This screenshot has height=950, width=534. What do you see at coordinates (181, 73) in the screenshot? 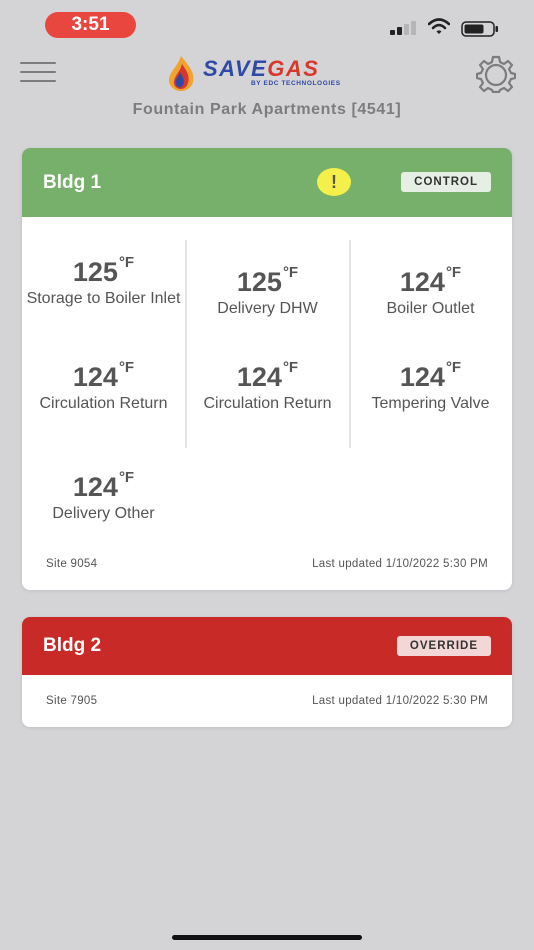
I see `flame-icon` at bounding box center [181, 73].